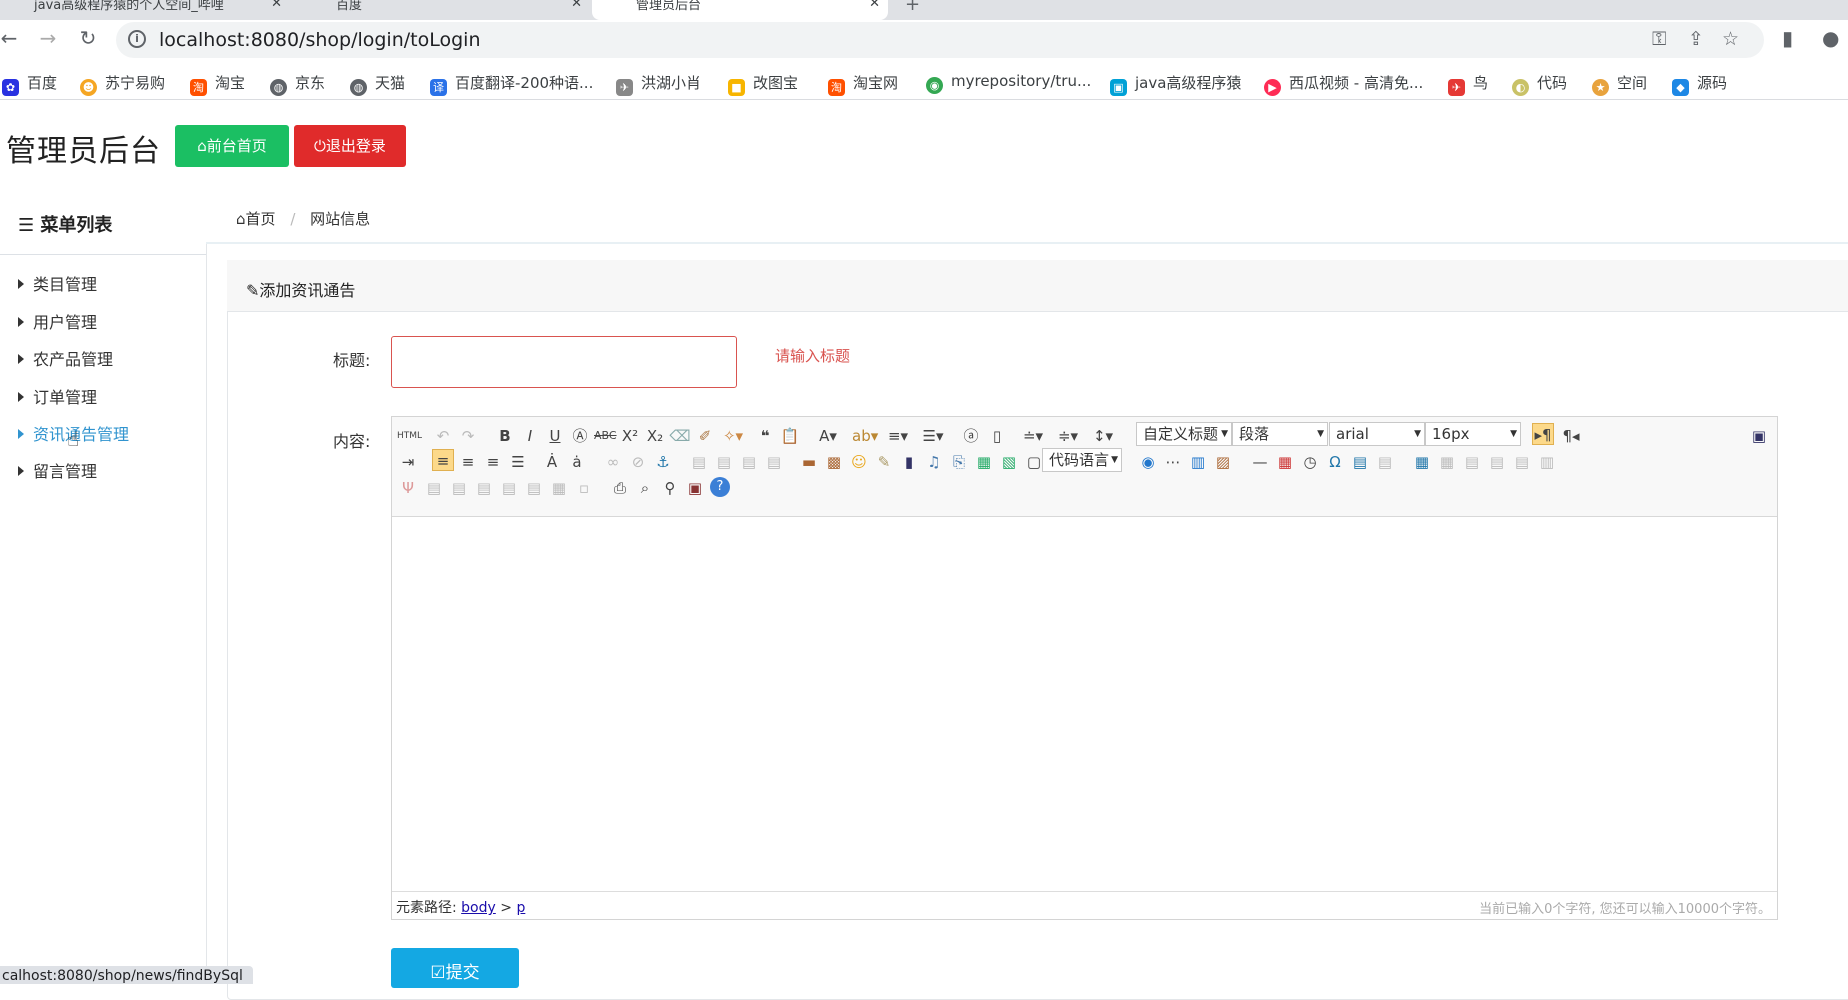 The height and width of the screenshot is (1000, 1848). What do you see at coordinates (1830, 38) in the screenshot?
I see `profile-icon: ●` at bounding box center [1830, 38].